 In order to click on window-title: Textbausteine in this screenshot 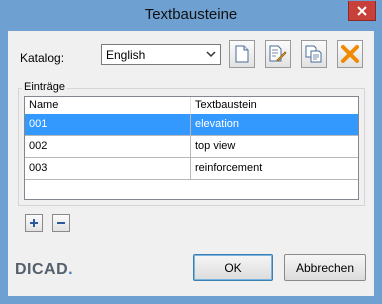, I will do `click(191, 14)`.